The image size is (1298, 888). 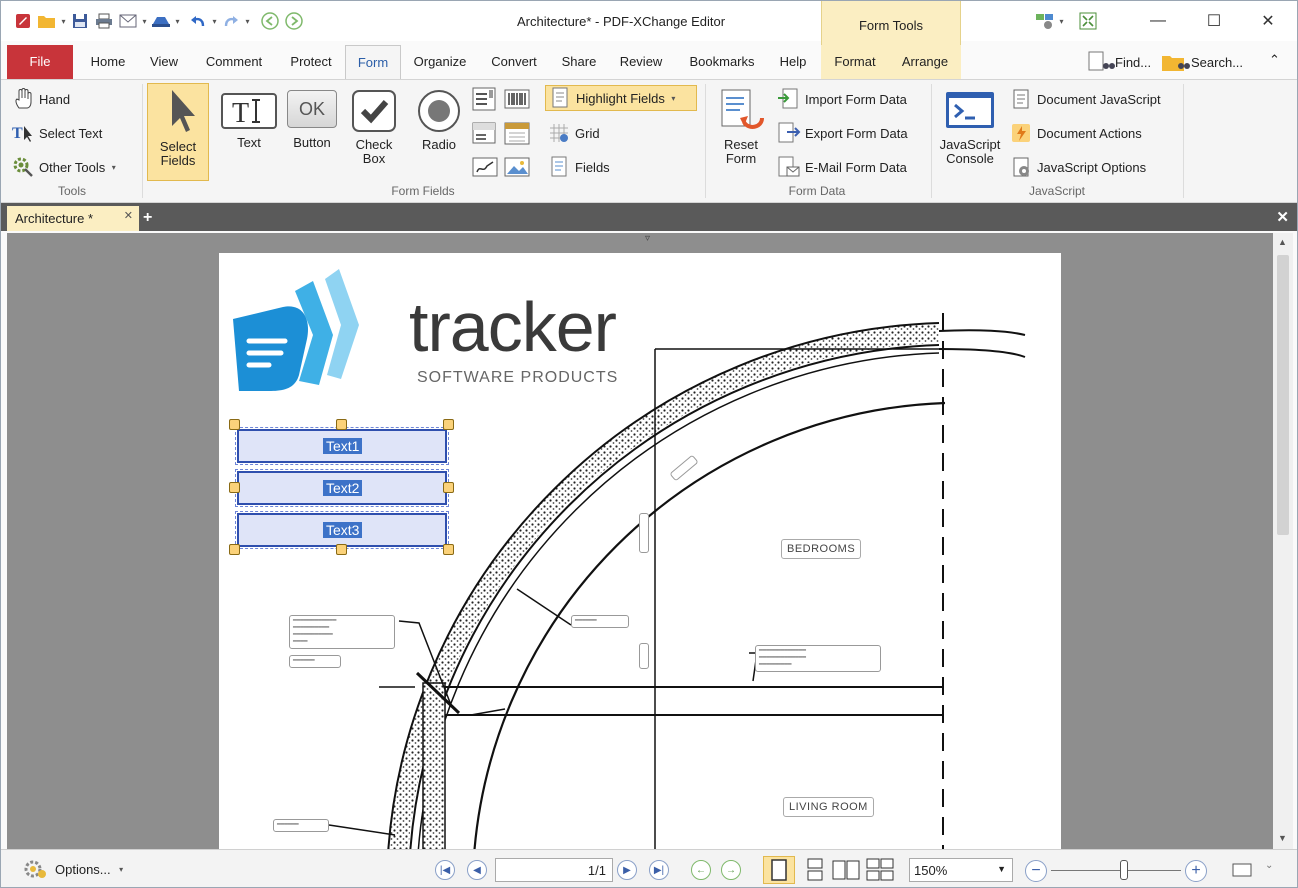 What do you see at coordinates (63, 21) in the screenshot?
I see `open-dropdown-icon: ▾` at bounding box center [63, 21].